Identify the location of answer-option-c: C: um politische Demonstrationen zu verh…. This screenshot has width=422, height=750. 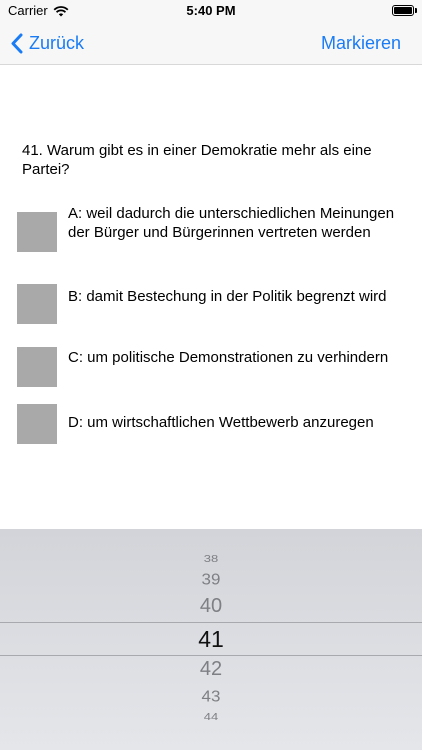
(212, 367).